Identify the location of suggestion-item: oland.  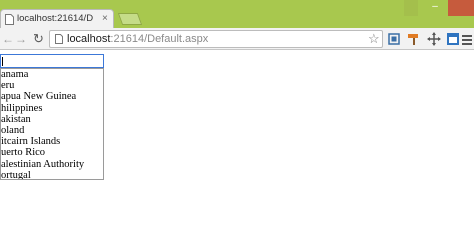
(52, 130).